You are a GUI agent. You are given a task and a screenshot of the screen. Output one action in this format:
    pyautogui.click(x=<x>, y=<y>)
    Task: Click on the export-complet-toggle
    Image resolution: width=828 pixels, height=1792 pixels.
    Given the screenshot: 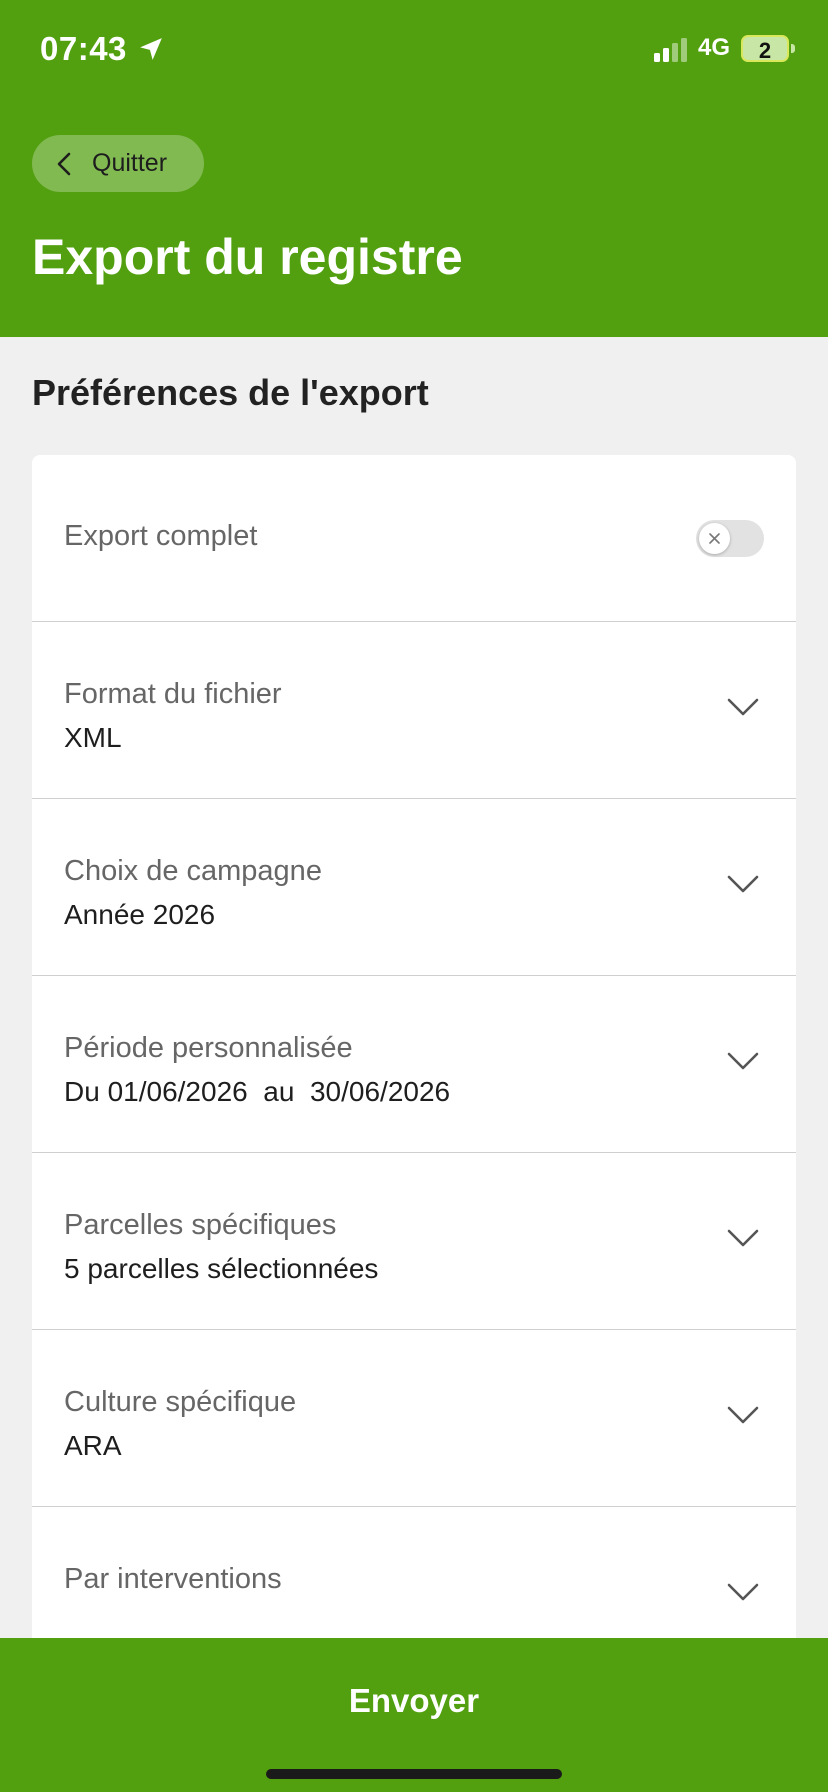 What is the action you would take?
    pyautogui.click(x=730, y=538)
    